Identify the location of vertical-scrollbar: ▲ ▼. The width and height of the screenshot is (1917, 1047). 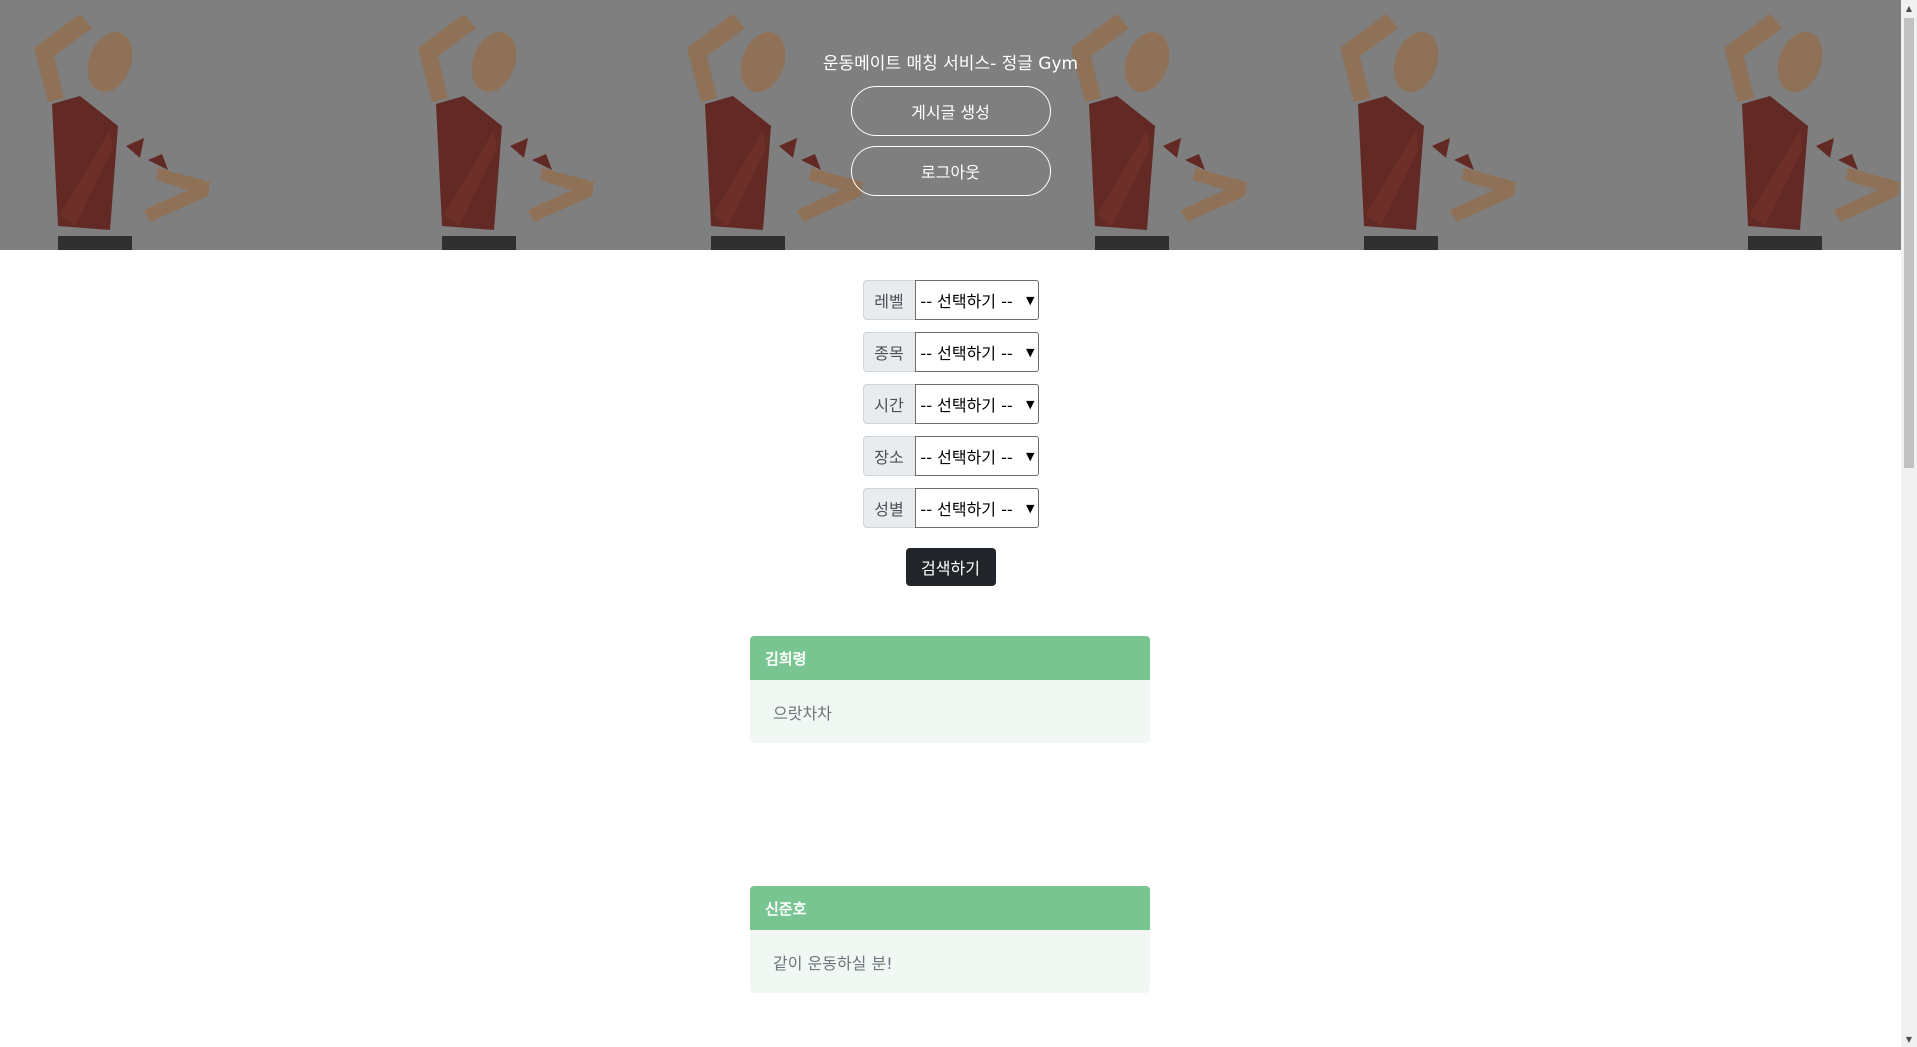
(1909, 523).